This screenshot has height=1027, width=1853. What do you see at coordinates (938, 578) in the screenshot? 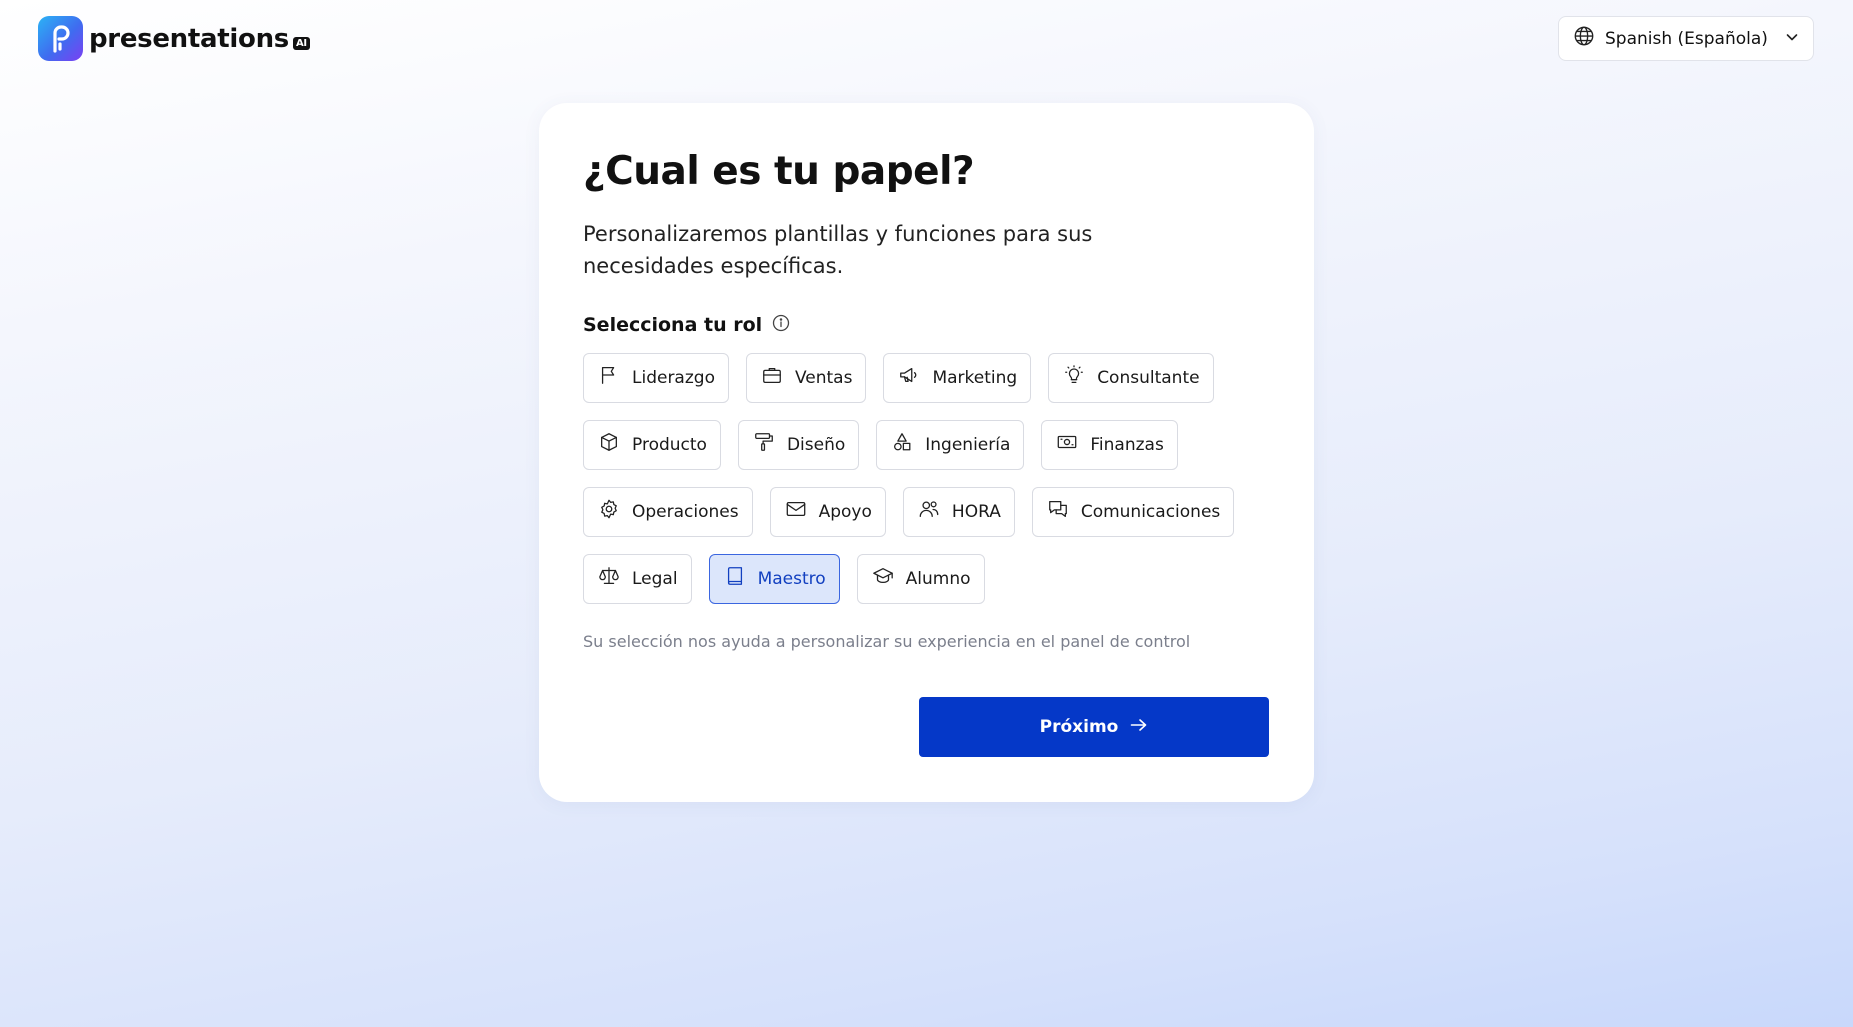
I see `role-option-label: Alumno` at bounding box center [938, 578].